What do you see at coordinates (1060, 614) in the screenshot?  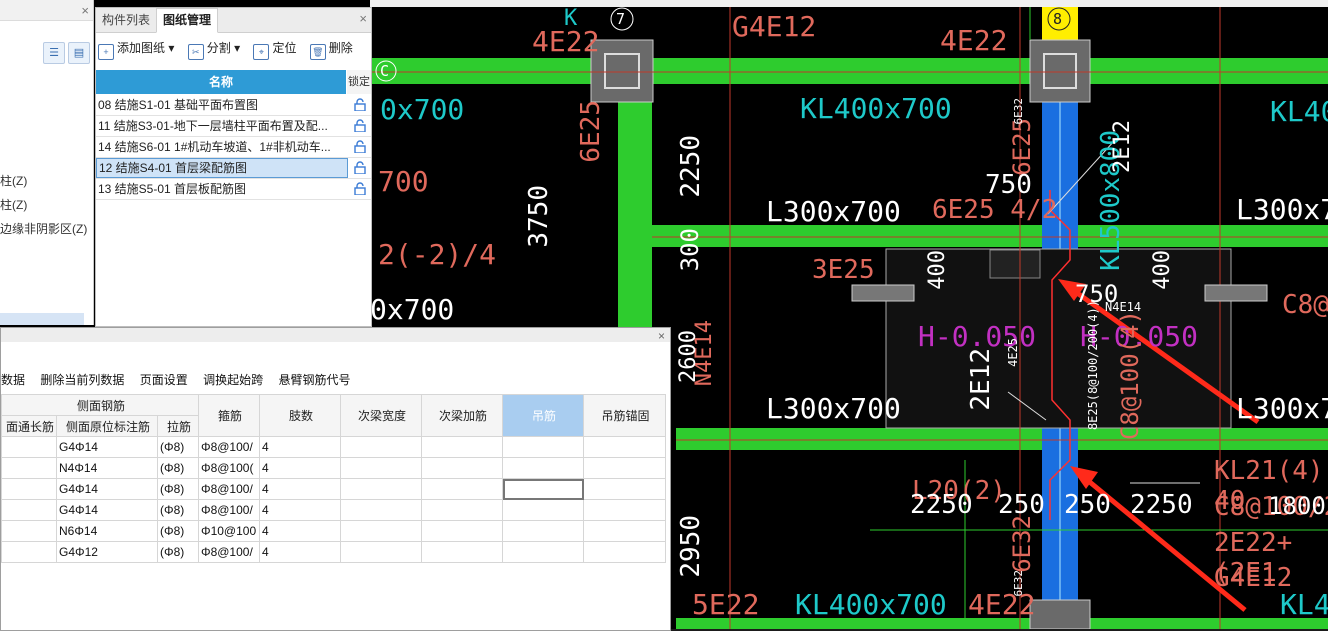 I see `column-8-bottom` at bounding box center [1060, 614].